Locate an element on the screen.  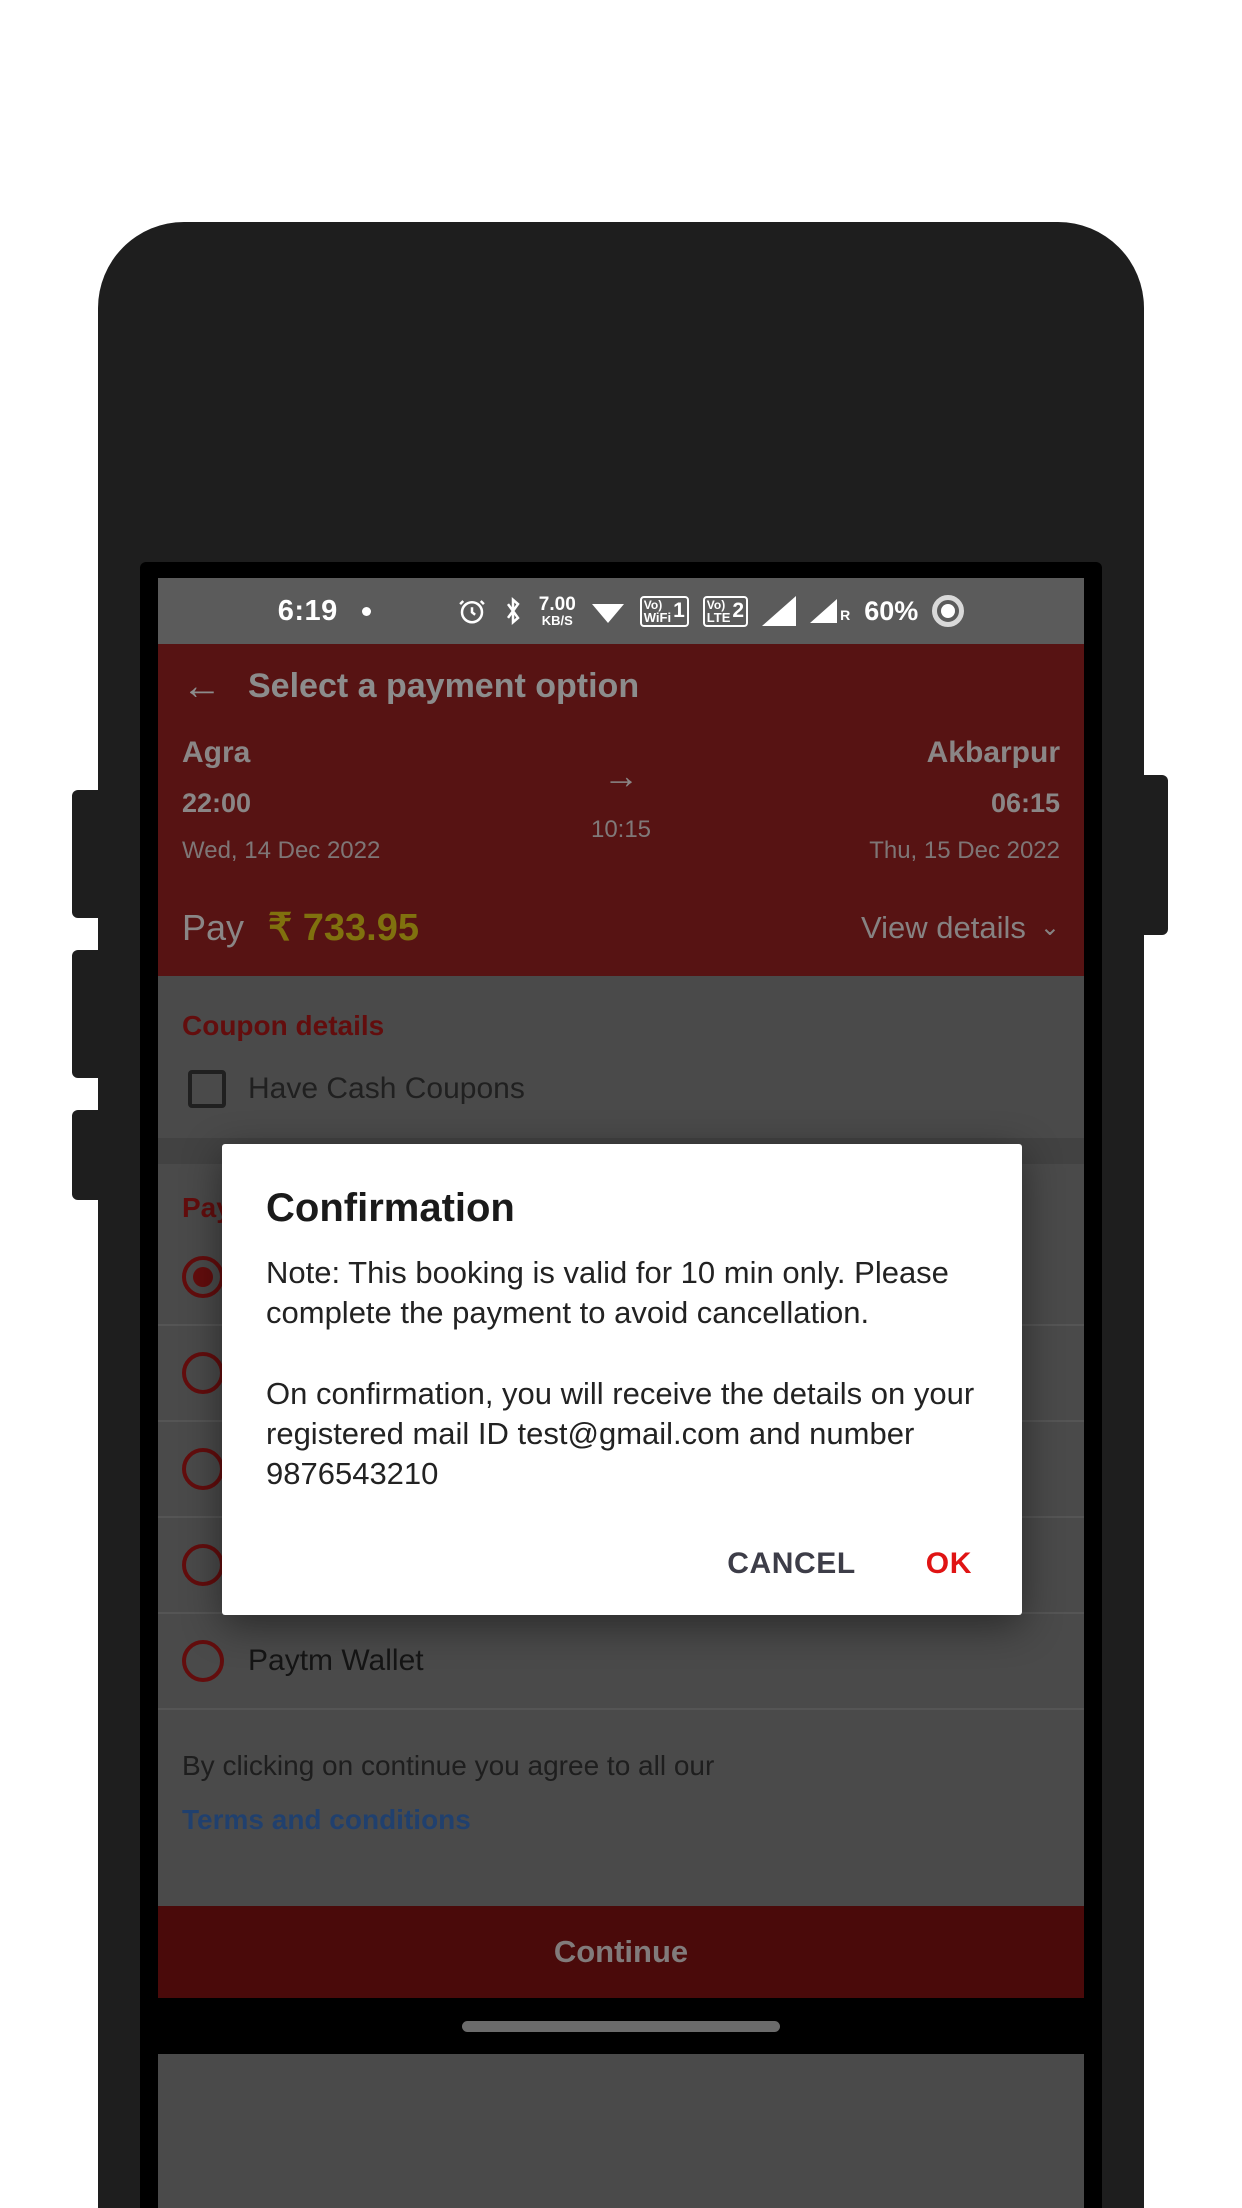
view-details-label: View details is located at coordinates (943, 927).